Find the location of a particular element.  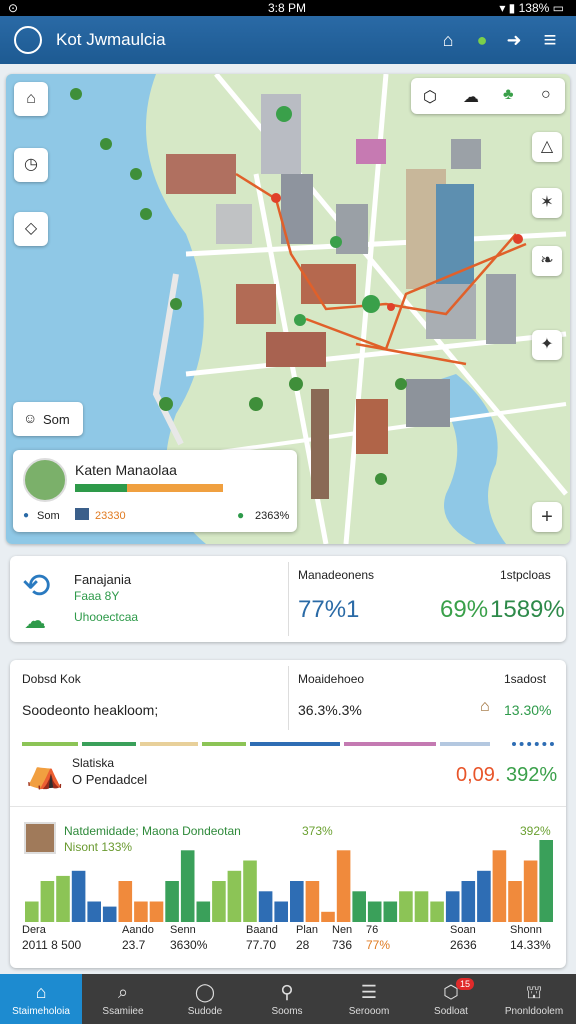

profile-stat-right: 2363% is located at coordinates (272, 516).